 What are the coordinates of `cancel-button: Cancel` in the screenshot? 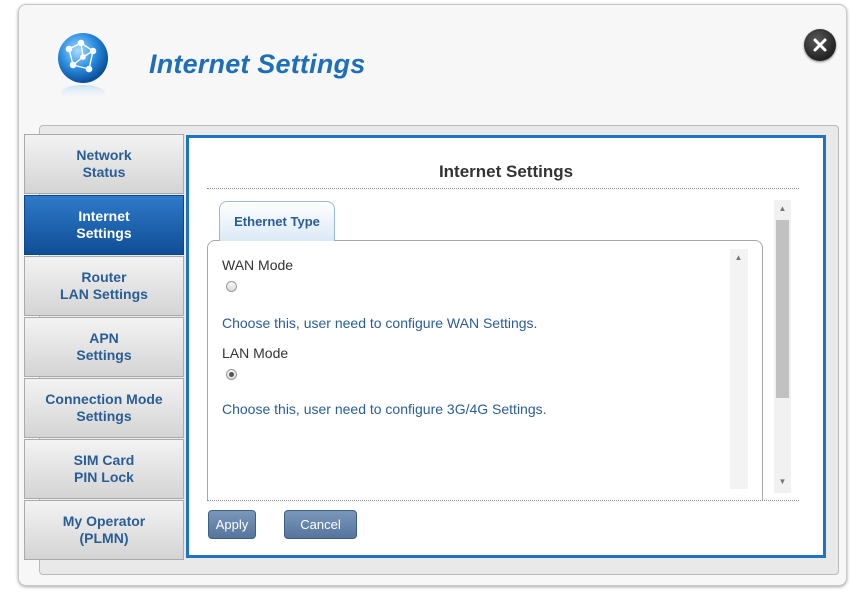 It's located at (320, 524).